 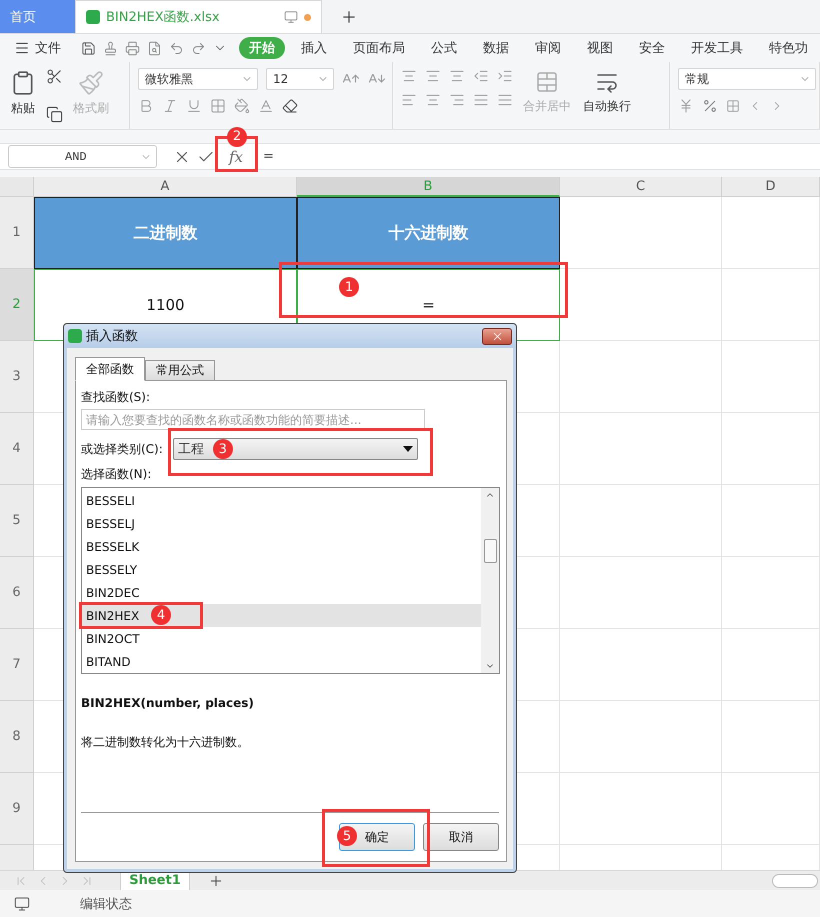 I want to click on dialog-tab: 全部函数, so click(x=110, y=369).